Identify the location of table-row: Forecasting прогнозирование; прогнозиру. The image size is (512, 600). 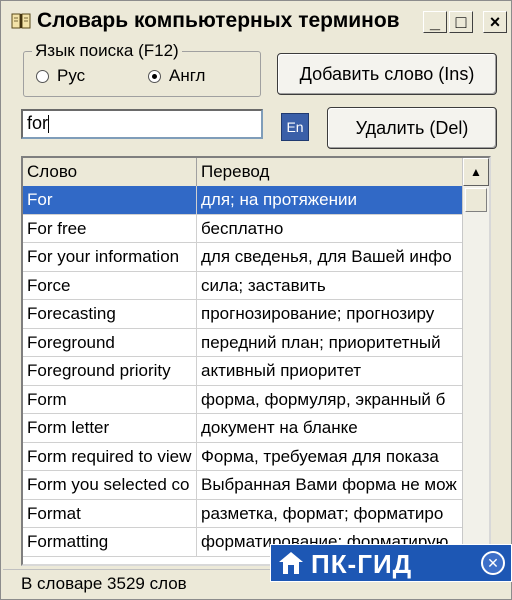
(243, 314).